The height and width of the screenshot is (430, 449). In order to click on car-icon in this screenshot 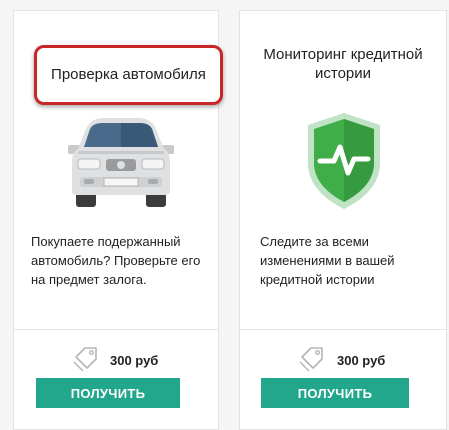, I will do `click(121, 162)`.